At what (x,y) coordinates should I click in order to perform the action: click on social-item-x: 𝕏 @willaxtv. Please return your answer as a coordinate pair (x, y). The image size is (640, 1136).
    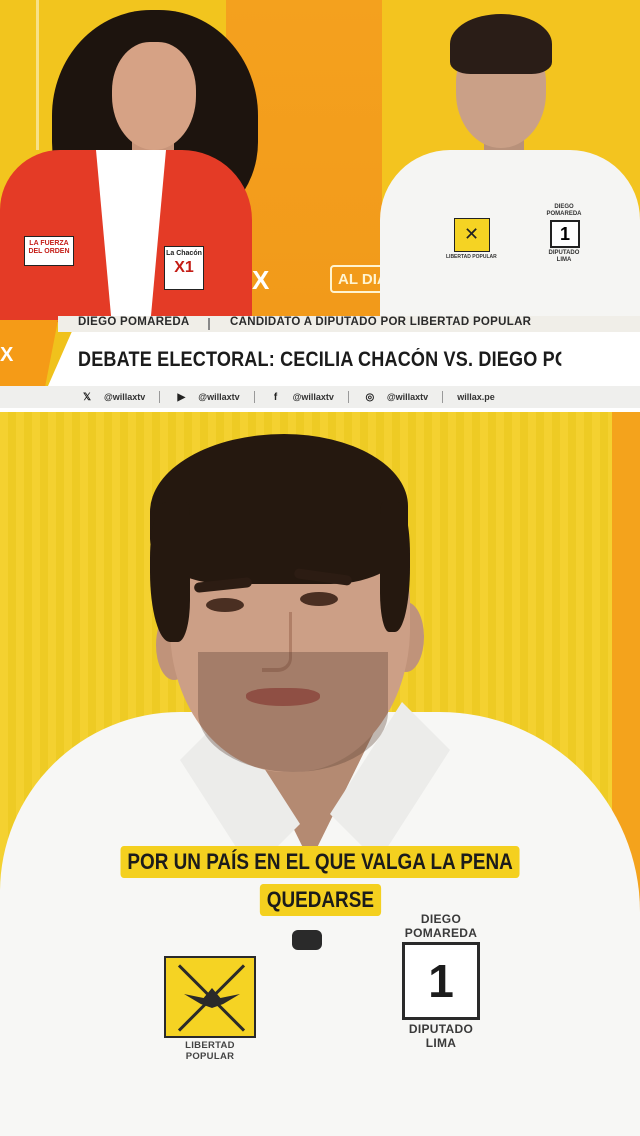
    Looking at the image, I should click on (112, 397).